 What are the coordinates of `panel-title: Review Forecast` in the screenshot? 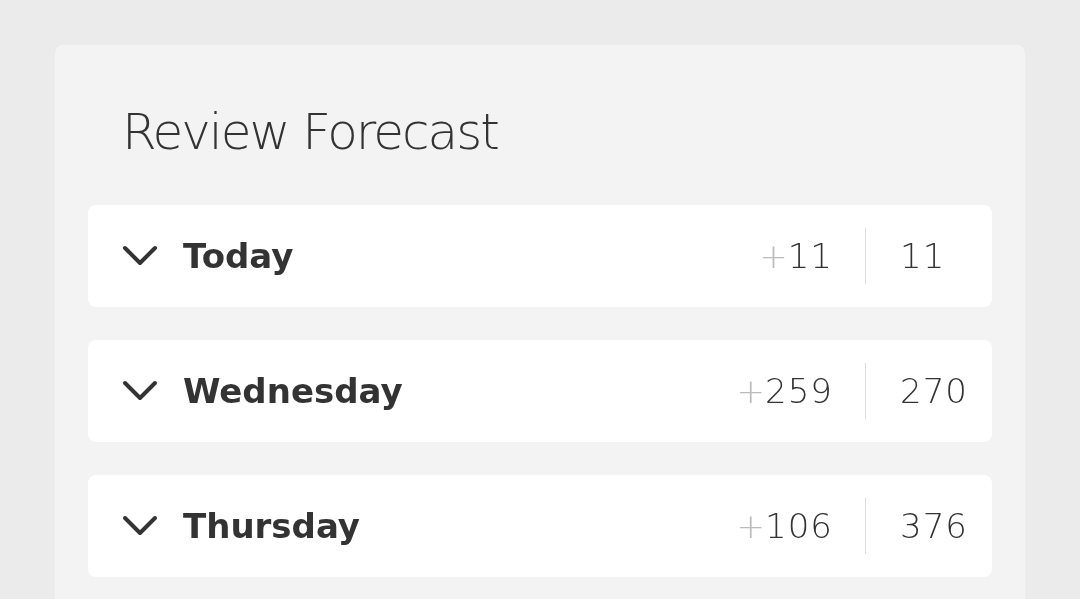 It's located at (310, 132).